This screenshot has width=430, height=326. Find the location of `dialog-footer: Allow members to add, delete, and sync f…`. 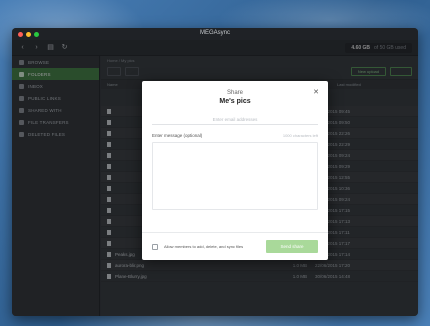

dialog-footer: Allow members to add, delete, and sync f… is located at coordinates (235, 246).